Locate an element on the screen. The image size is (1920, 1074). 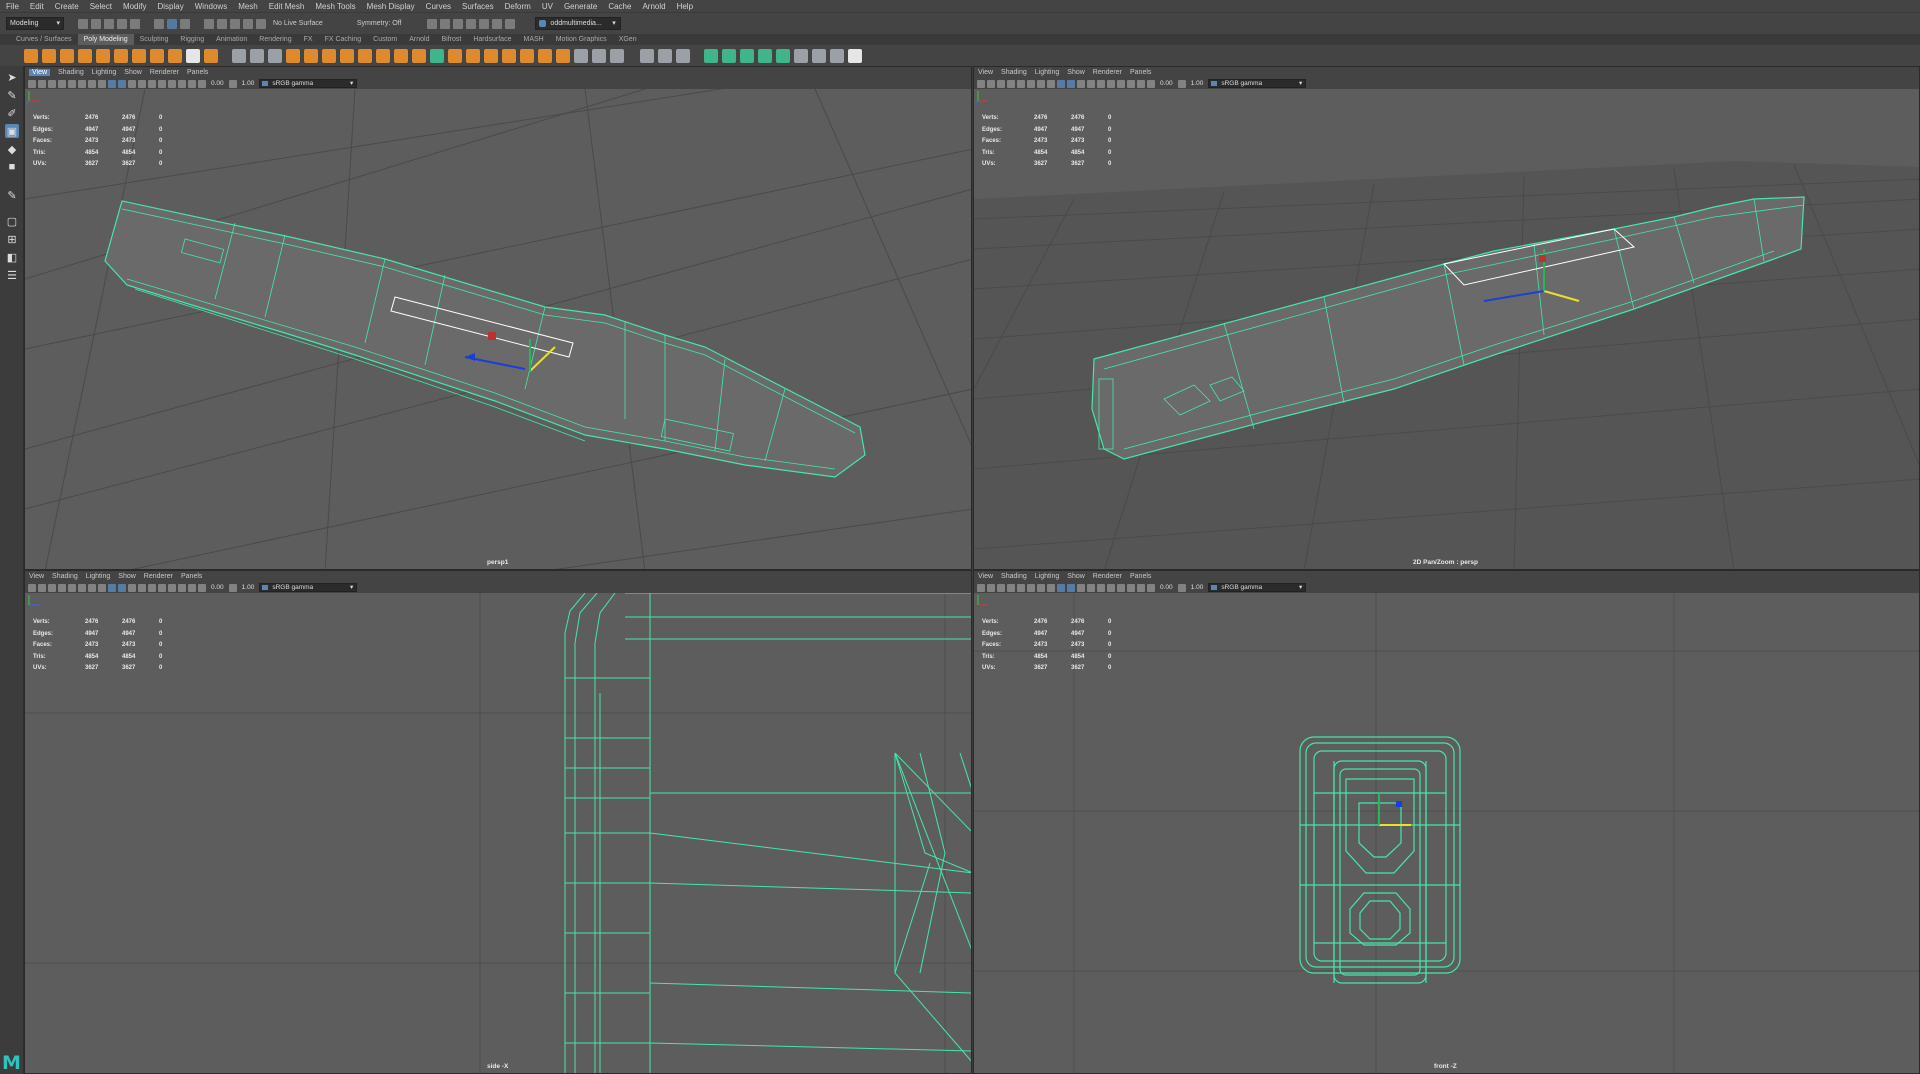
undo-icon is located at coordinates (122, 23).